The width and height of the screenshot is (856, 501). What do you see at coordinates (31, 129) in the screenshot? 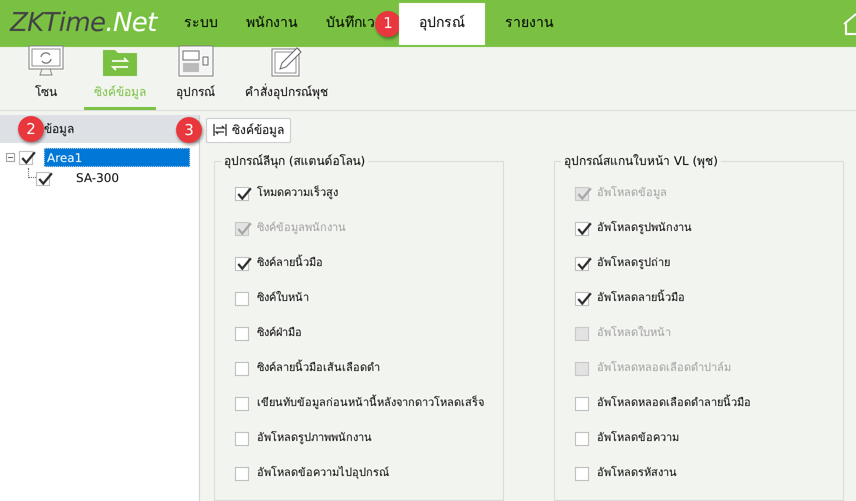
I see `step-badge: 2` at bounding box center [31, 129].